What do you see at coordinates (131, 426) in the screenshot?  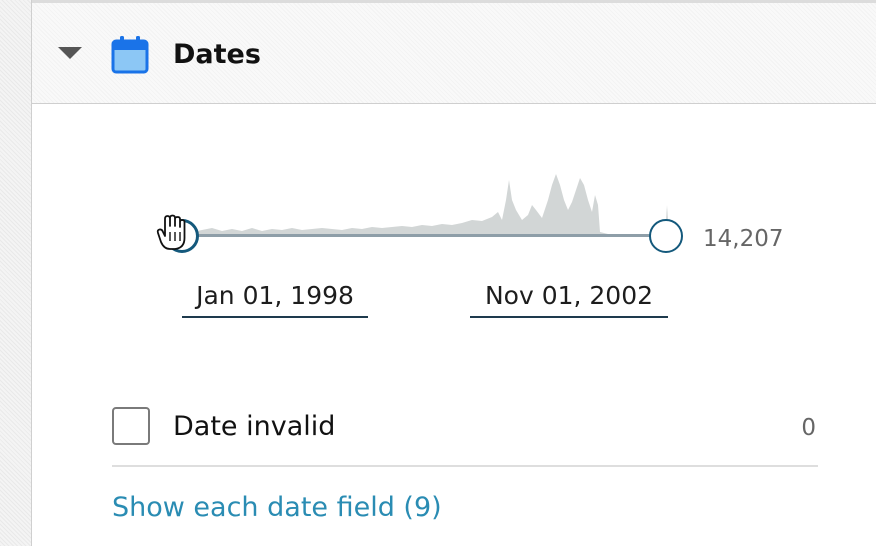 I see `date-invalid-checkbox` at bounding box center [131, 426].